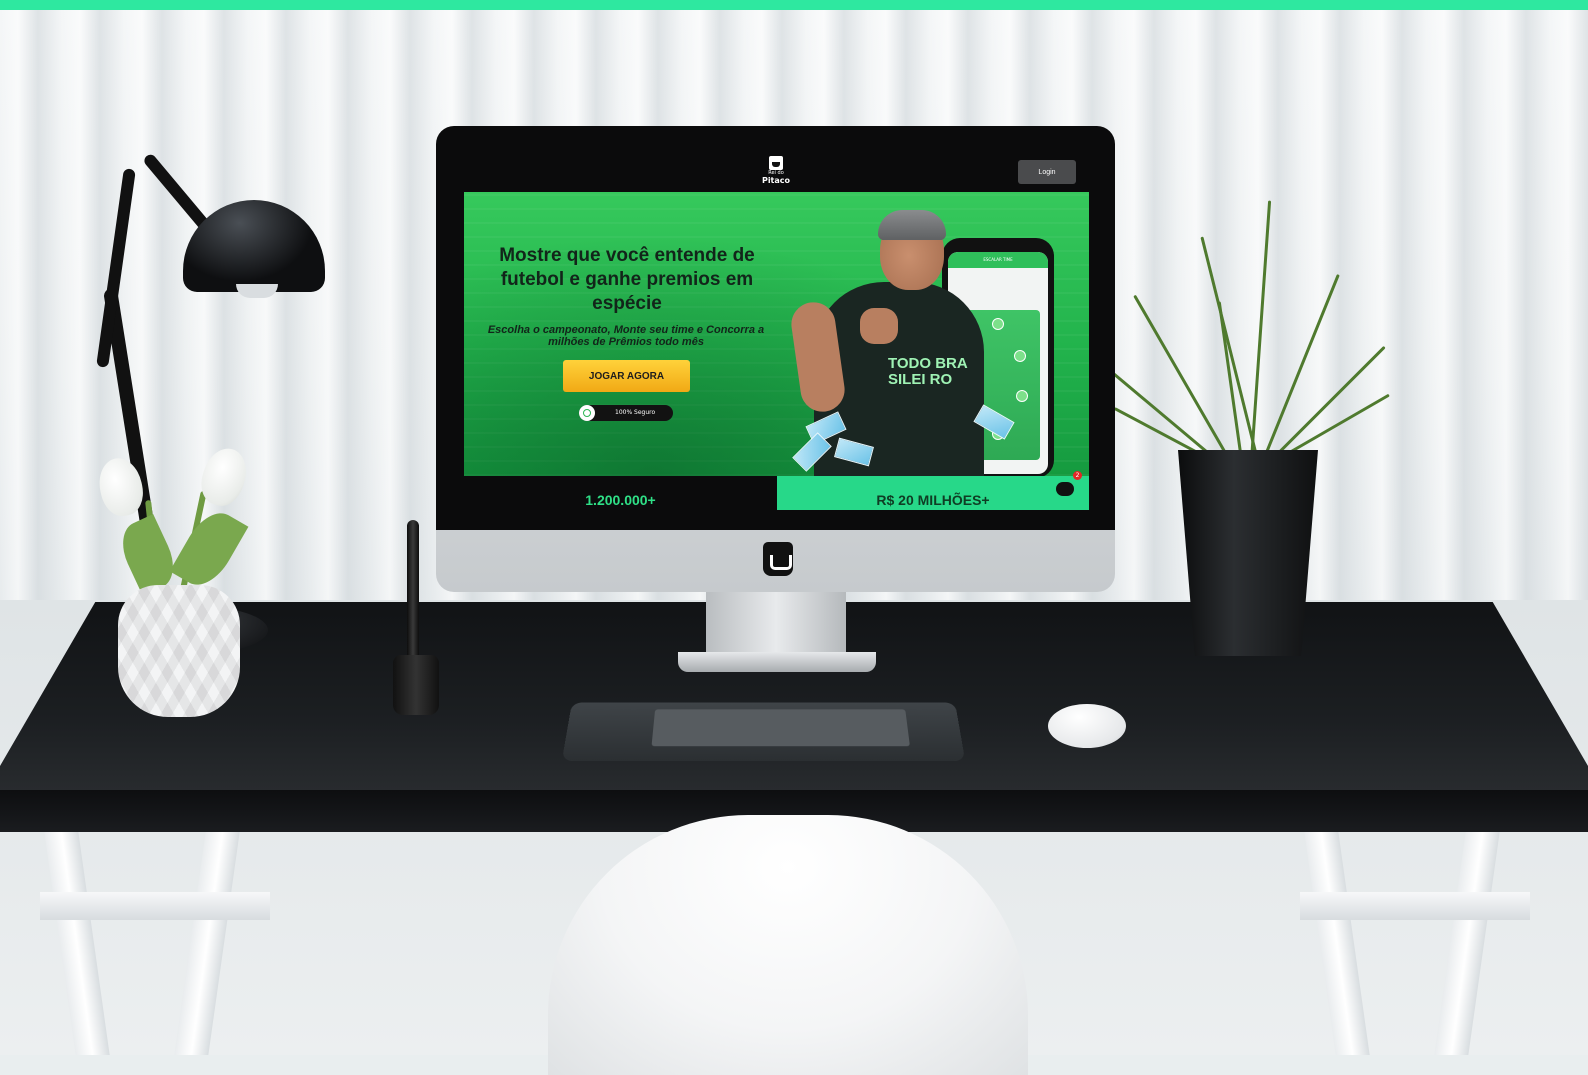 Image resolution: width=1588 pixels, height=1075 pixels. I want to click on play-now-button: JOGAR AGORA, so click(626, 376).